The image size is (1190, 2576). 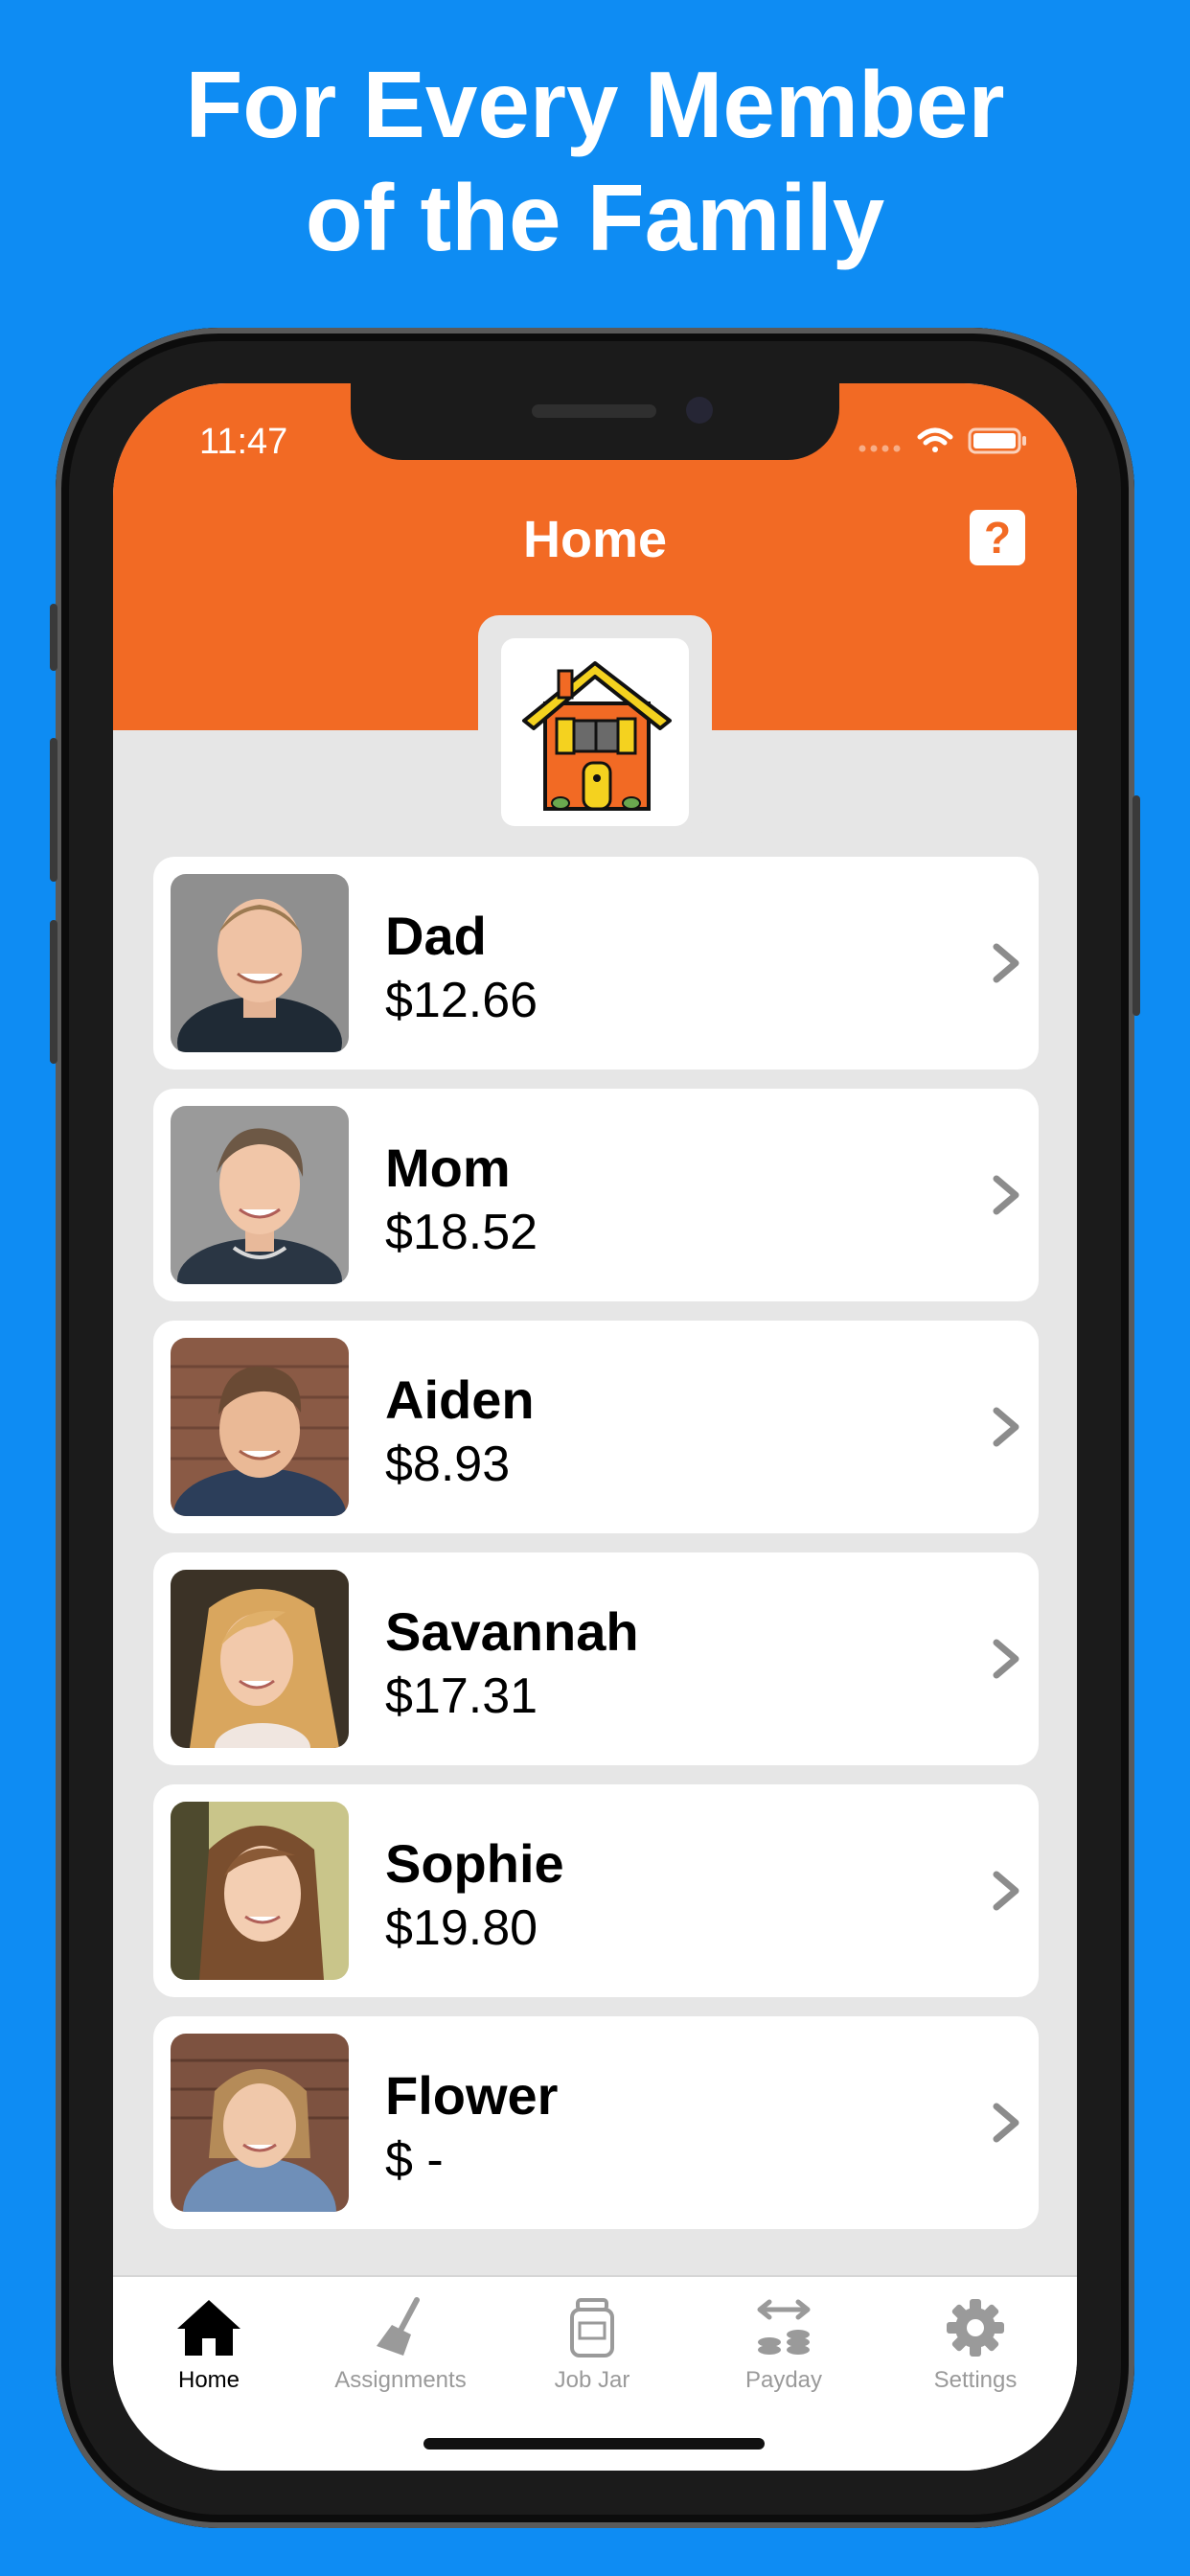 What do you see at coordinates (448, 1168) in the screenshot?
I see `member-name: Mom` at bounding box center [448, 1168].